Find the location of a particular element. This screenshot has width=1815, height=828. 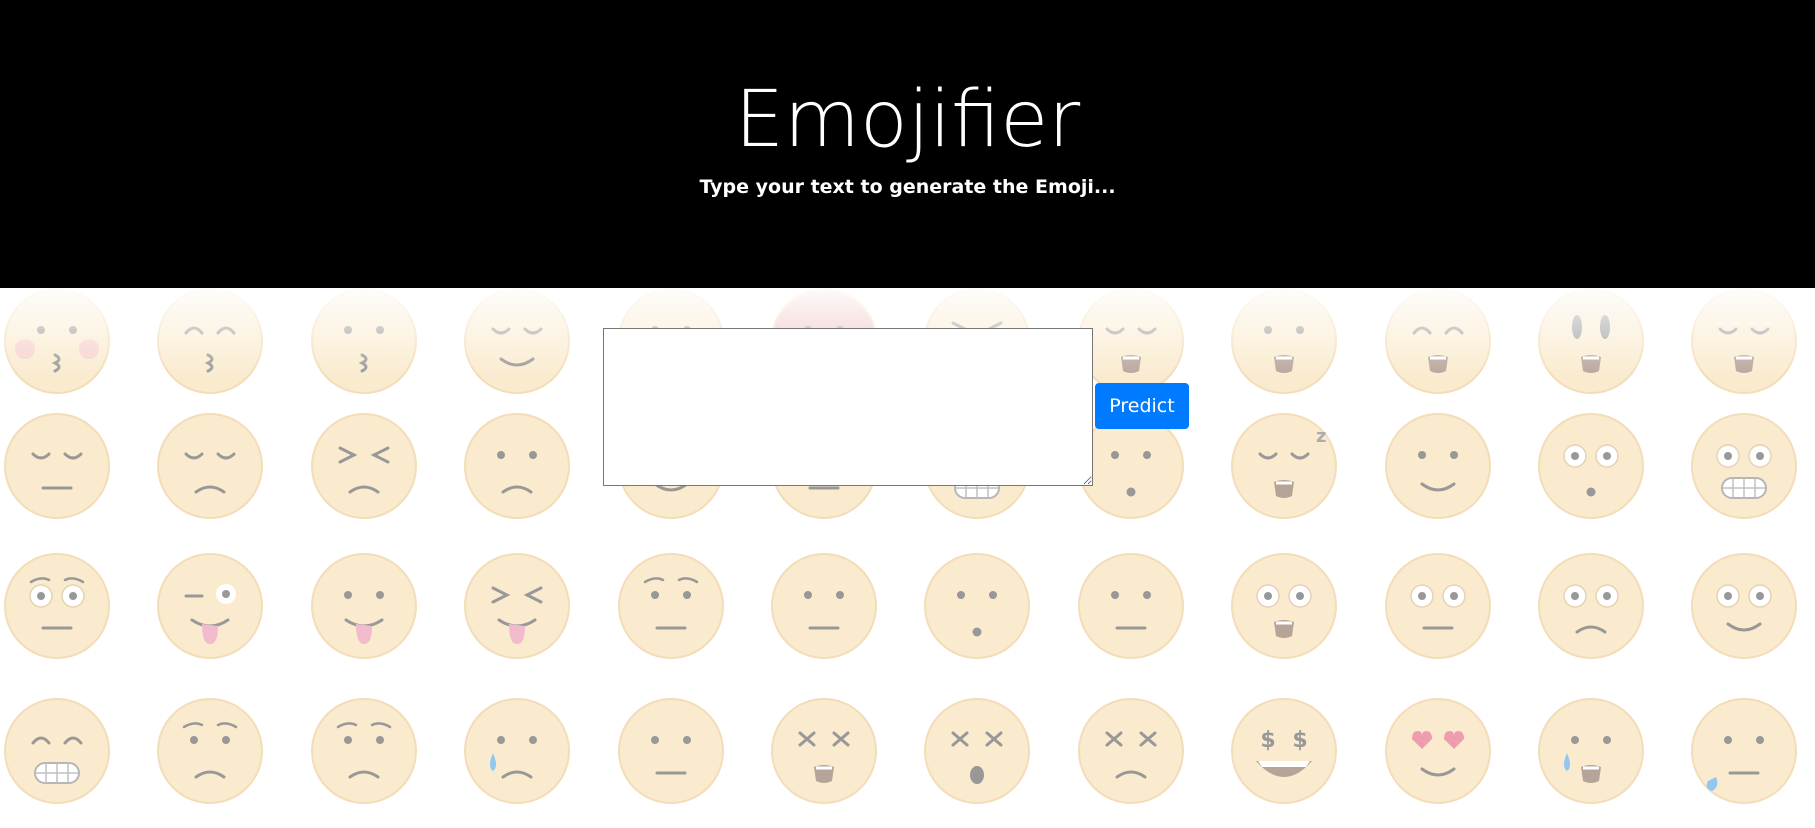

emoji-face-wink-tongue is located at coordinates (210, 606).